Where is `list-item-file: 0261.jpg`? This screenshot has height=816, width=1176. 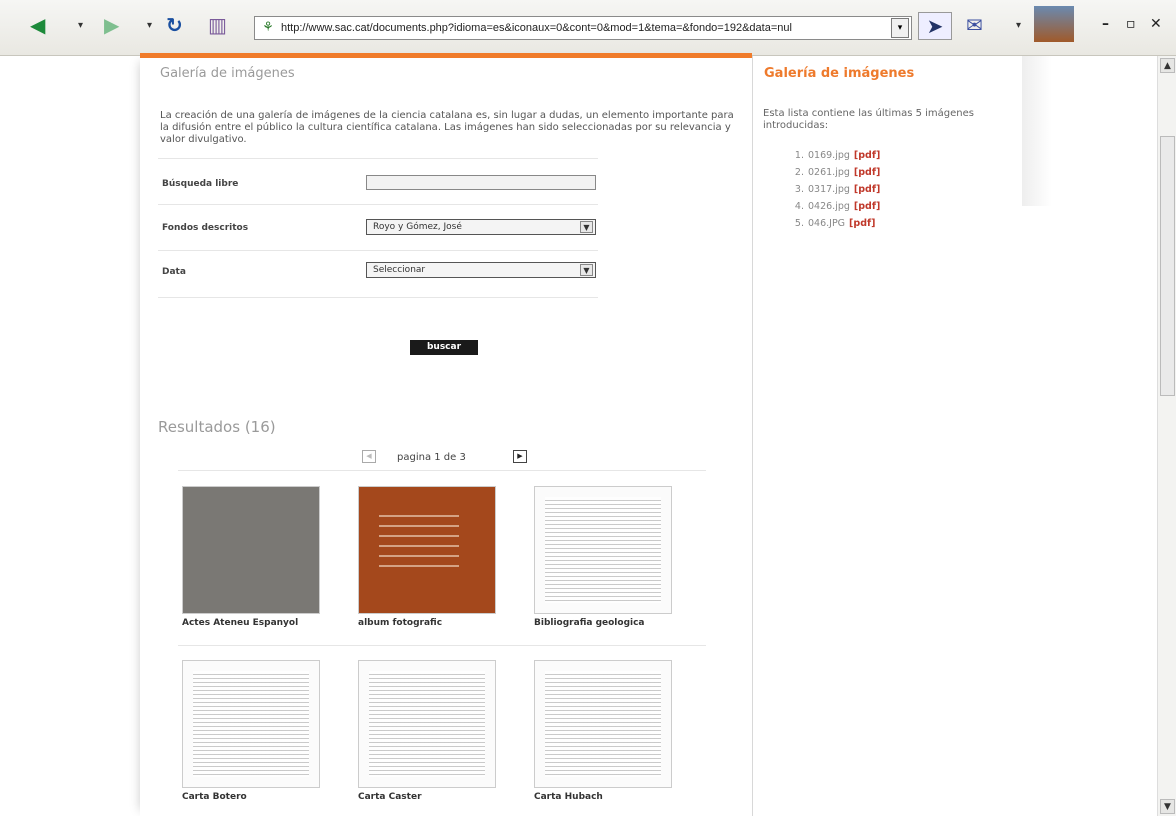
list-item-file: 0261.jpg is located at coordinates (829, 172).